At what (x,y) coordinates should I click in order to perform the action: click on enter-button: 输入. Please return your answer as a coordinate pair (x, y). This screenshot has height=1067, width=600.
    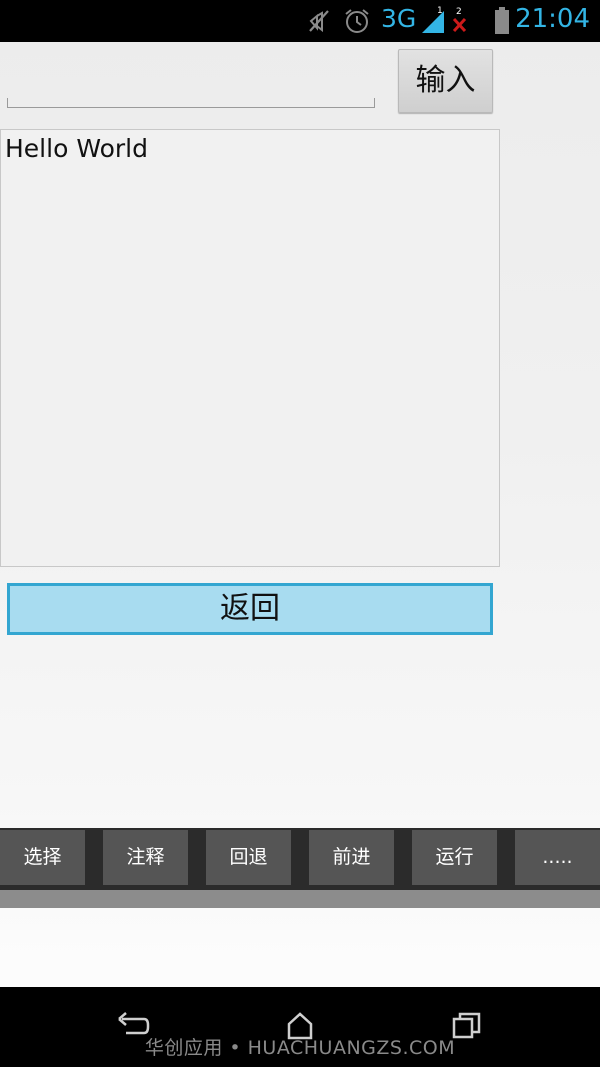
    Looking at the image, I should click on (445, 81).